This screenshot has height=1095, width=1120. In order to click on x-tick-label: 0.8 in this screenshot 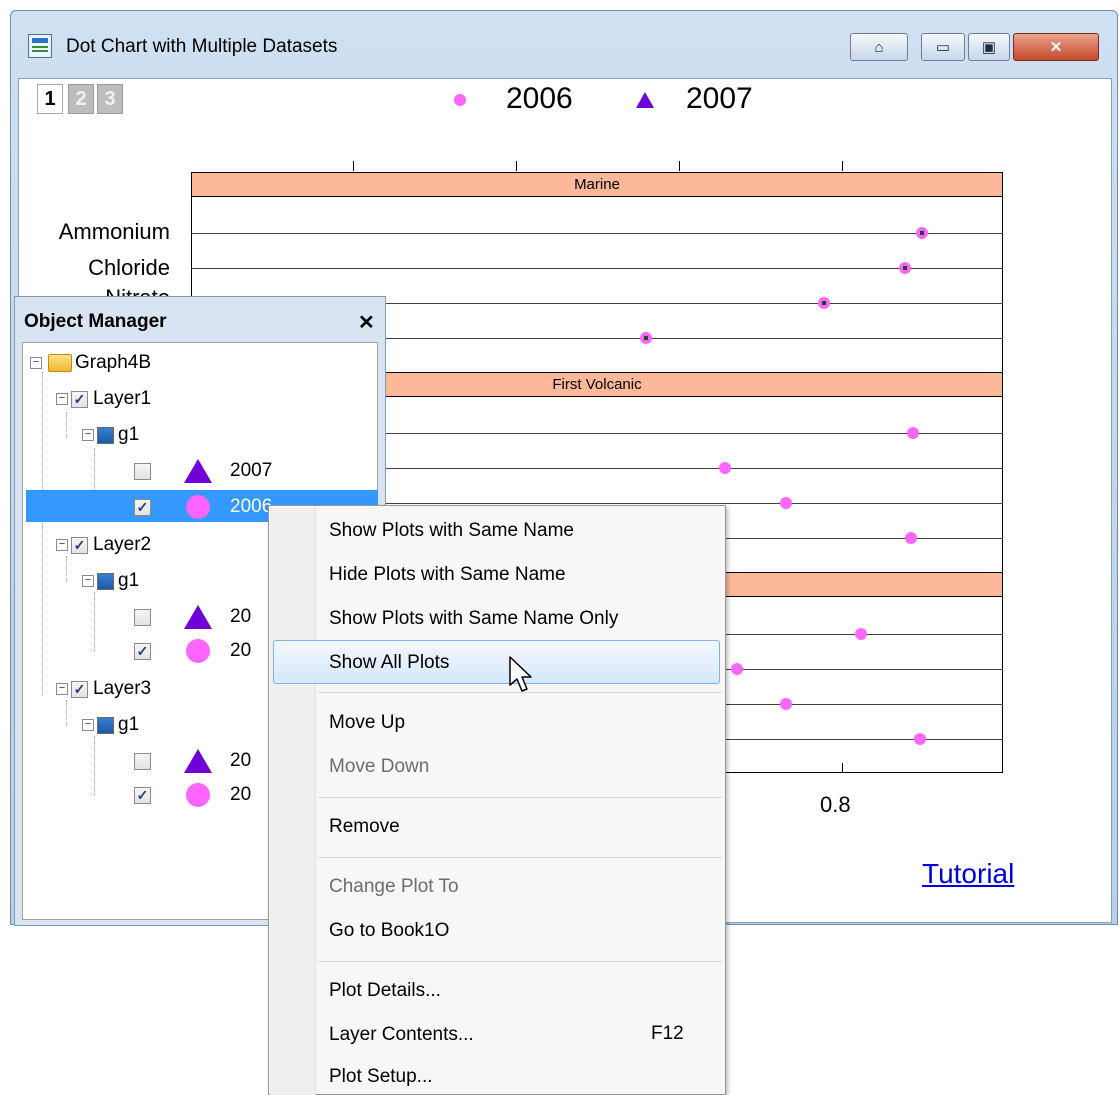, I will do `click(835, 804)`.